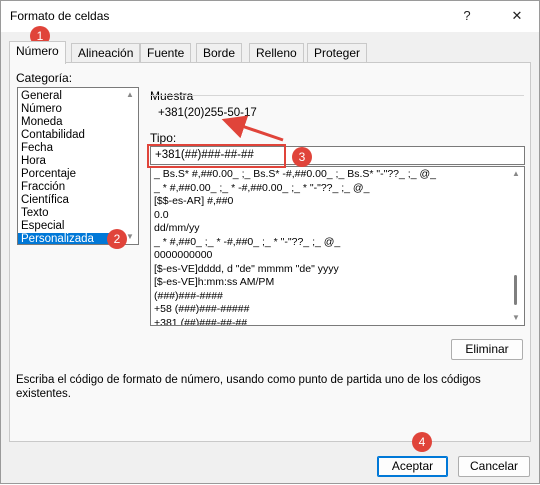  I want to click on callout-badge-4: 4, so click(422, 442).